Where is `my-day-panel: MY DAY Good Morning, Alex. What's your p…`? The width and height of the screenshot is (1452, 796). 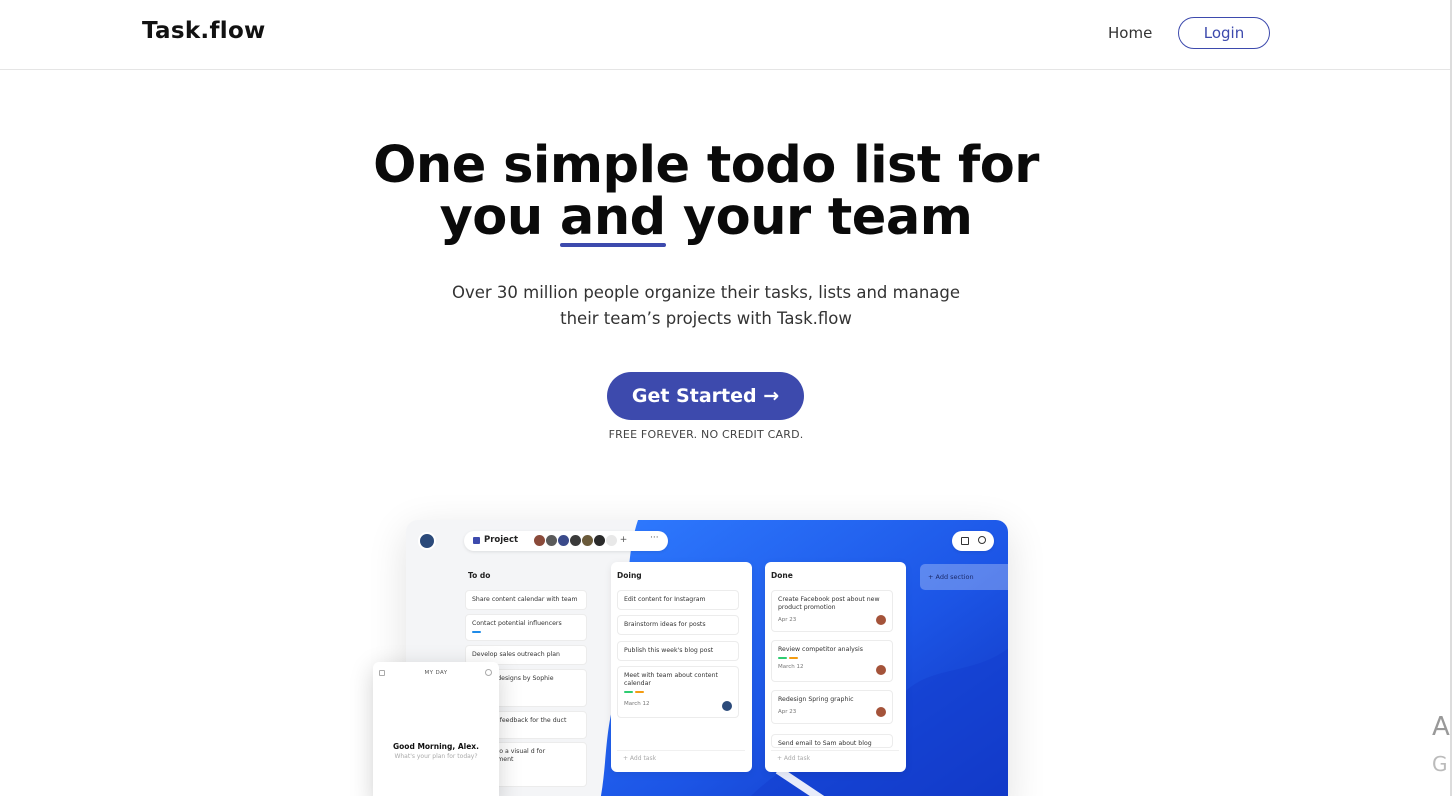
my-day-panel: MY DAY Good Morning, Alex. What's your p… is located at coordinates (436, 729).